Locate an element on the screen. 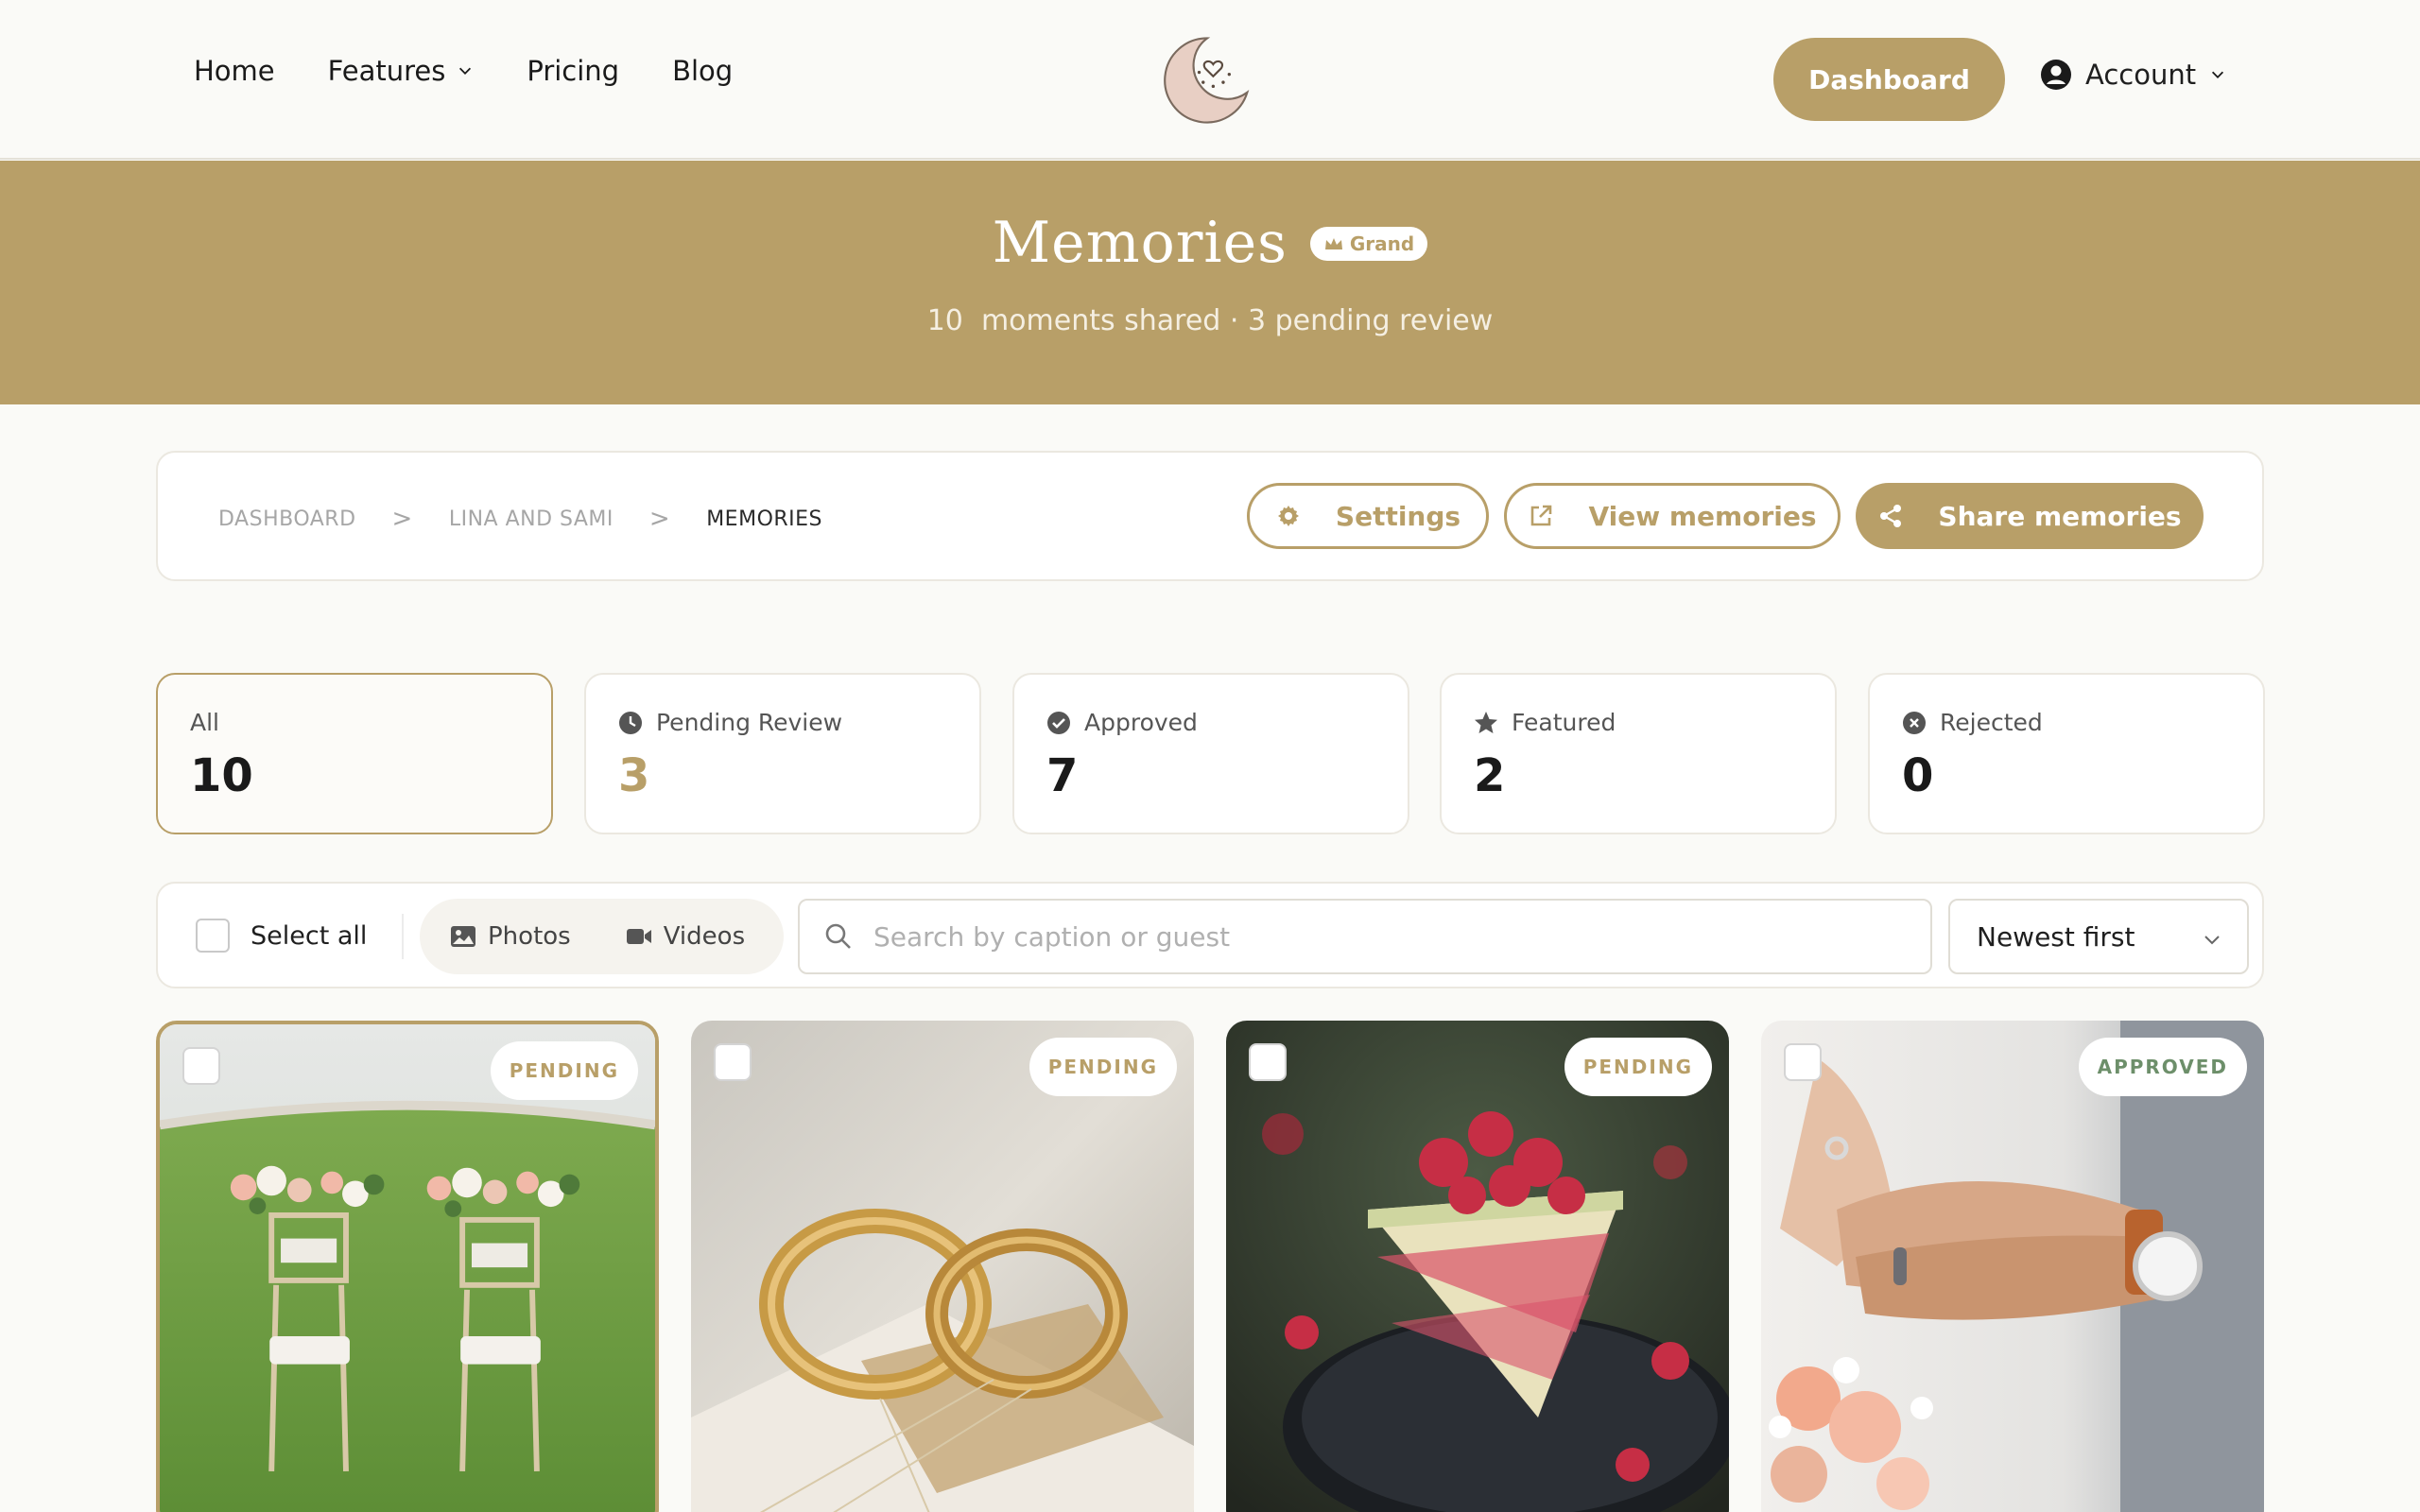 This screenshot has height=1512, width=2420. breadcrumb-current: MEMORIES is located at coordinates (764, 519).